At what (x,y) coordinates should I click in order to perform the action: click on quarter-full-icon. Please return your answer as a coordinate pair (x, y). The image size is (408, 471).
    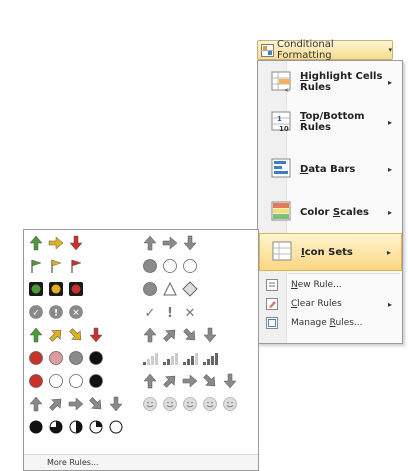
    Looking at the image, I should click on (36, 427).